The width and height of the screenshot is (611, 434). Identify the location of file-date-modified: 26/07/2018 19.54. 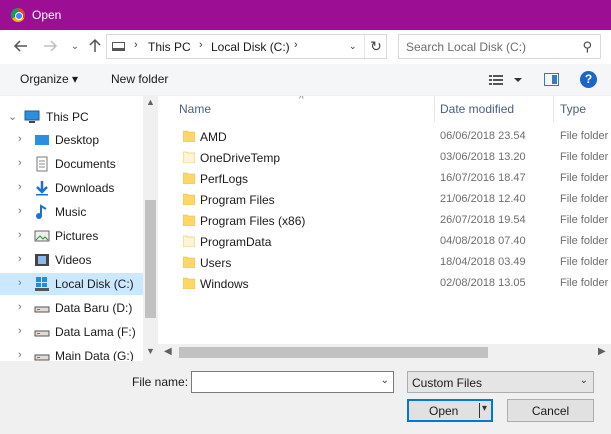
(483, 220).